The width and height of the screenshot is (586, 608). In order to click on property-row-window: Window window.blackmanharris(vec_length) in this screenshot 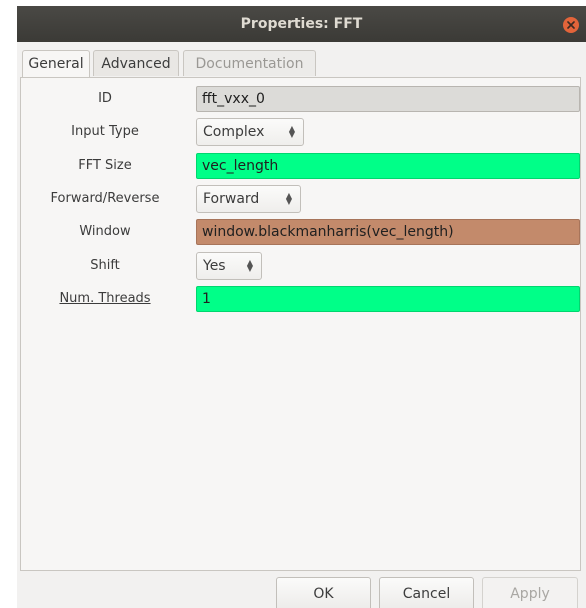, I will do `click(301, 232)`.